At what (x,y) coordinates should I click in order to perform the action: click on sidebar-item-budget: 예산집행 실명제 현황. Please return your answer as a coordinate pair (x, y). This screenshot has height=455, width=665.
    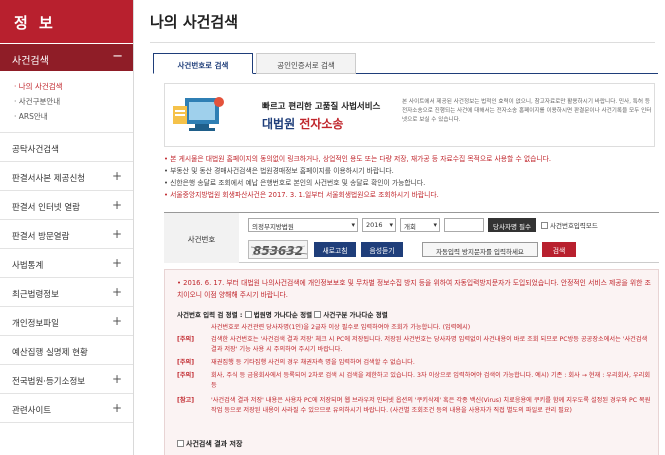
    Looking at the image, I should click on (66, 350).